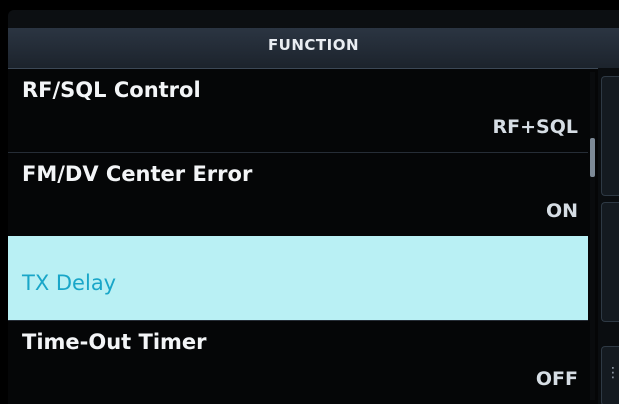 The image size is (619, 404). I want to click on more-button: ⋮, so click(610, 375).